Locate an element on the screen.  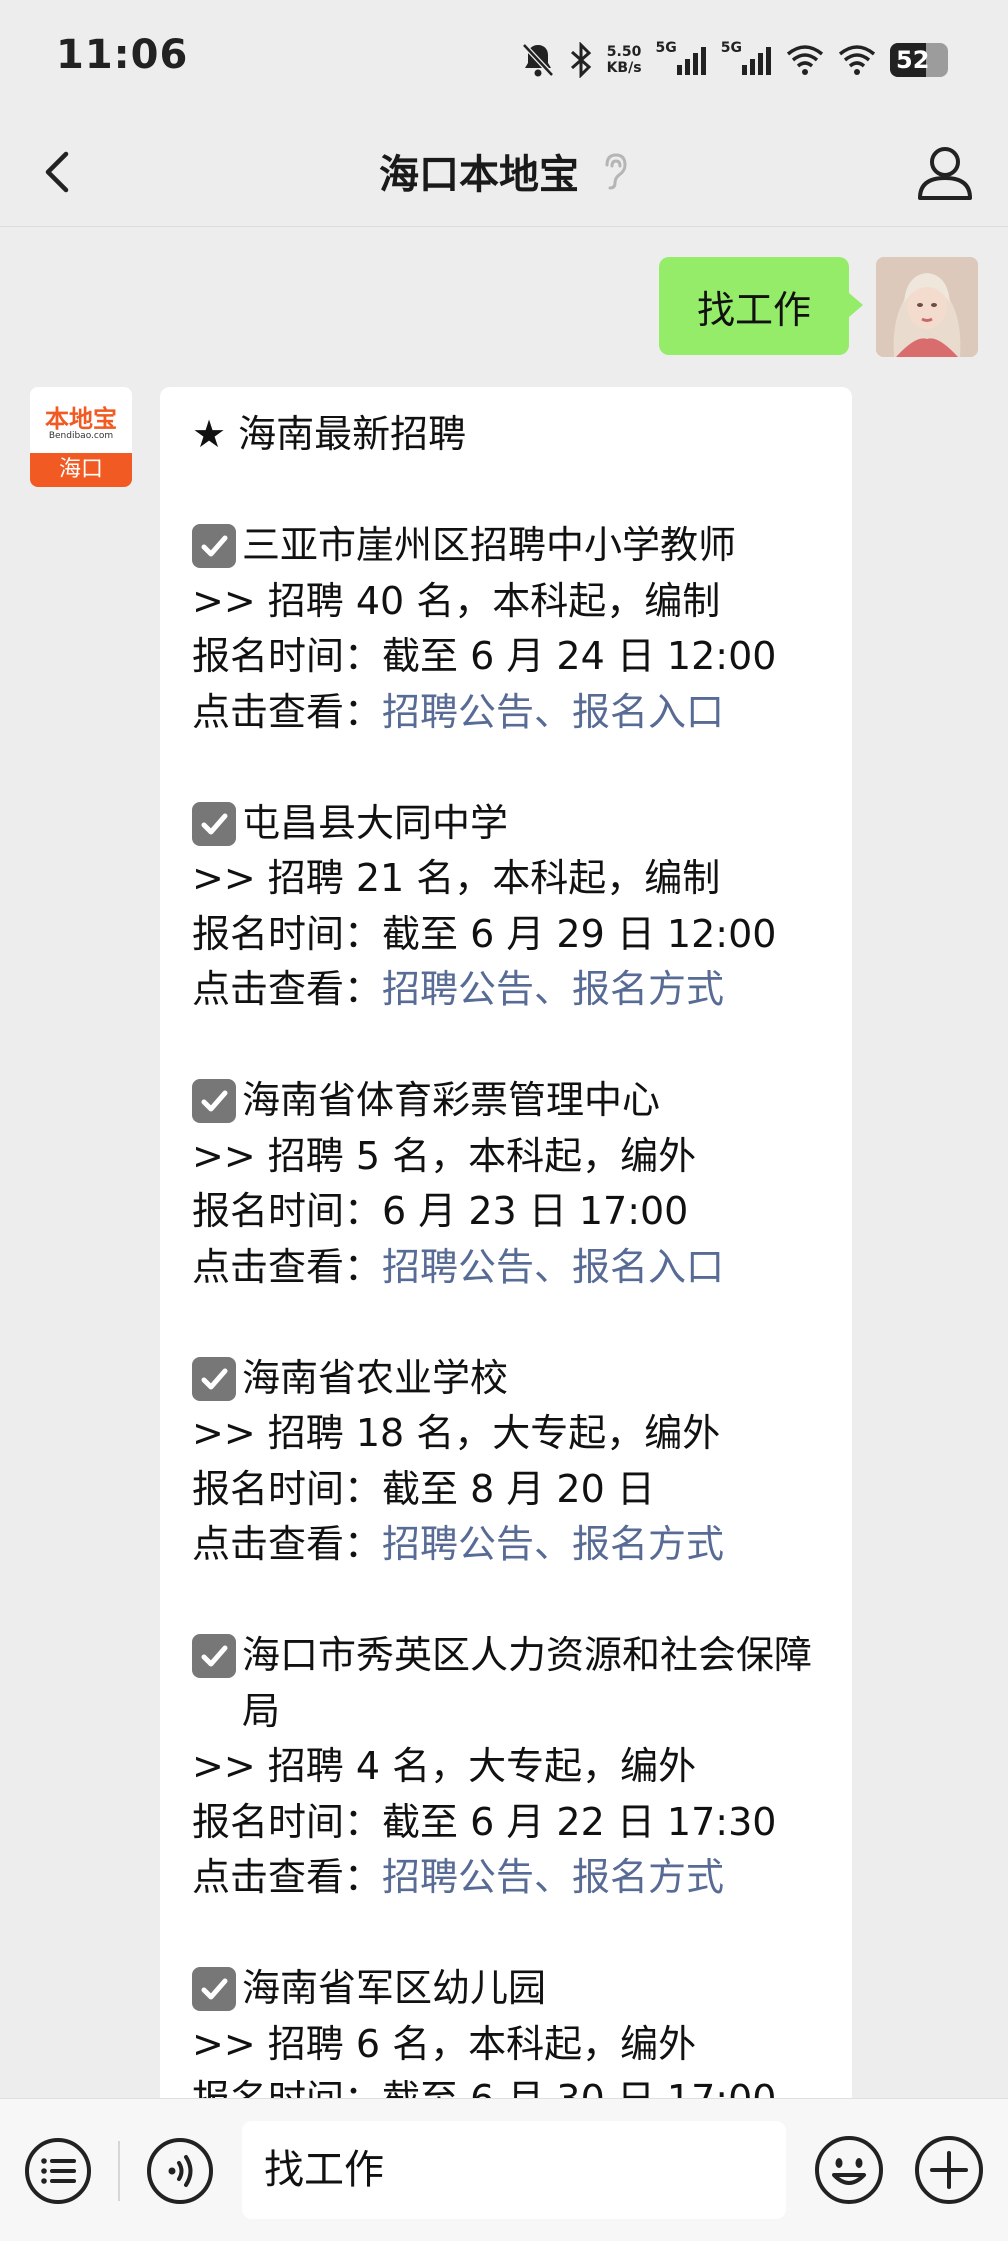
nav-bar: 海口本地宝 is located at coordinates (504, 173).